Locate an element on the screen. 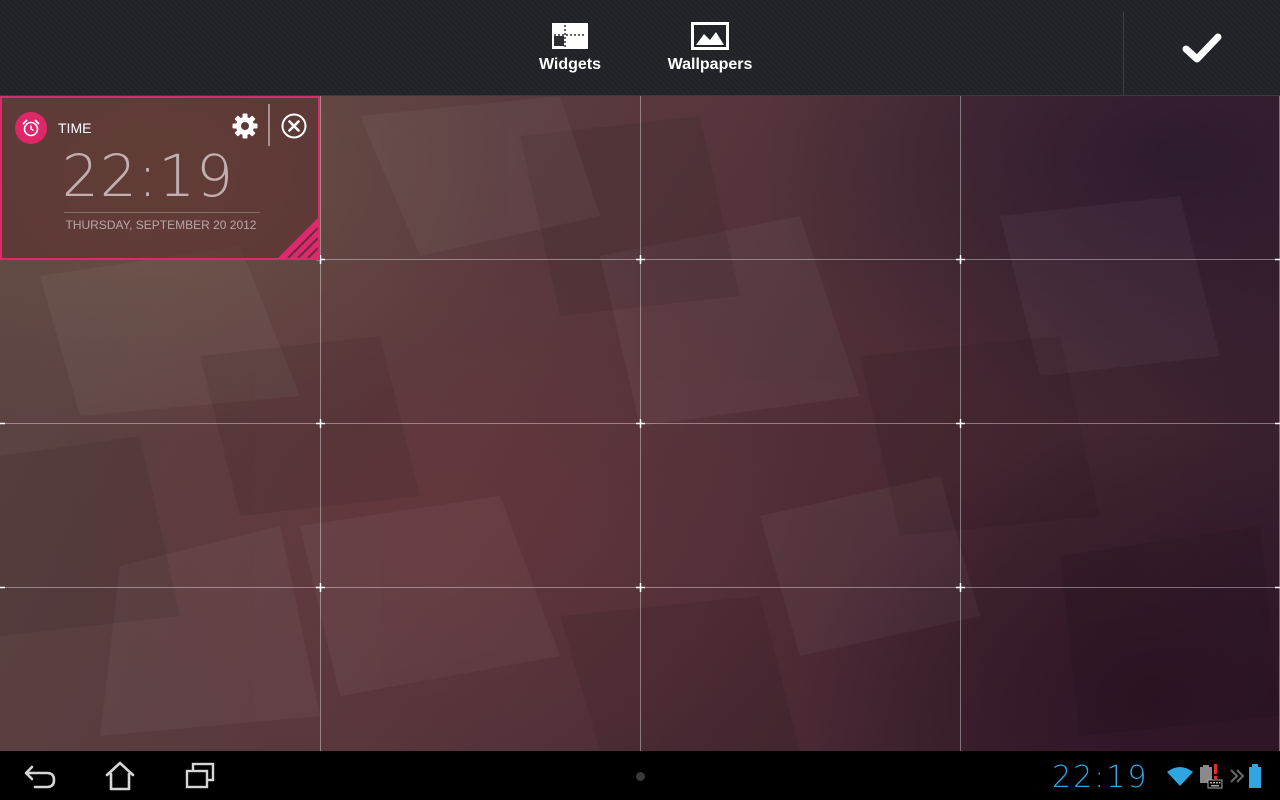  close-icon is located at coordinates (294, 126).